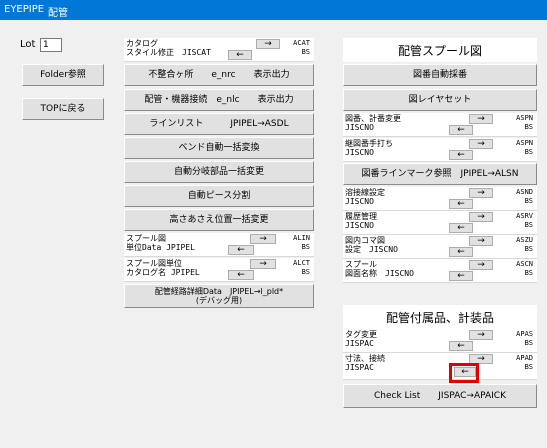 This screenshot has height=448, width=547. What do you see at coordinates (361, 339) in the screenshot?
I see `tag-change-label: タグ変更 JISPAC` at bounding box center [361, 339].